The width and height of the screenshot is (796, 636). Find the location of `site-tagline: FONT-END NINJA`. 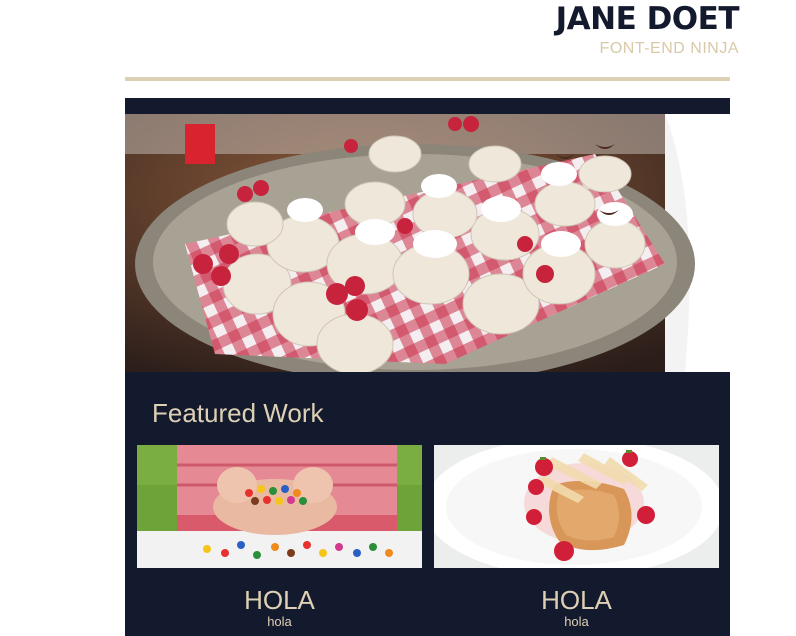

site-tagline: FONT-END NINJA is located at coordinates (669, 48).